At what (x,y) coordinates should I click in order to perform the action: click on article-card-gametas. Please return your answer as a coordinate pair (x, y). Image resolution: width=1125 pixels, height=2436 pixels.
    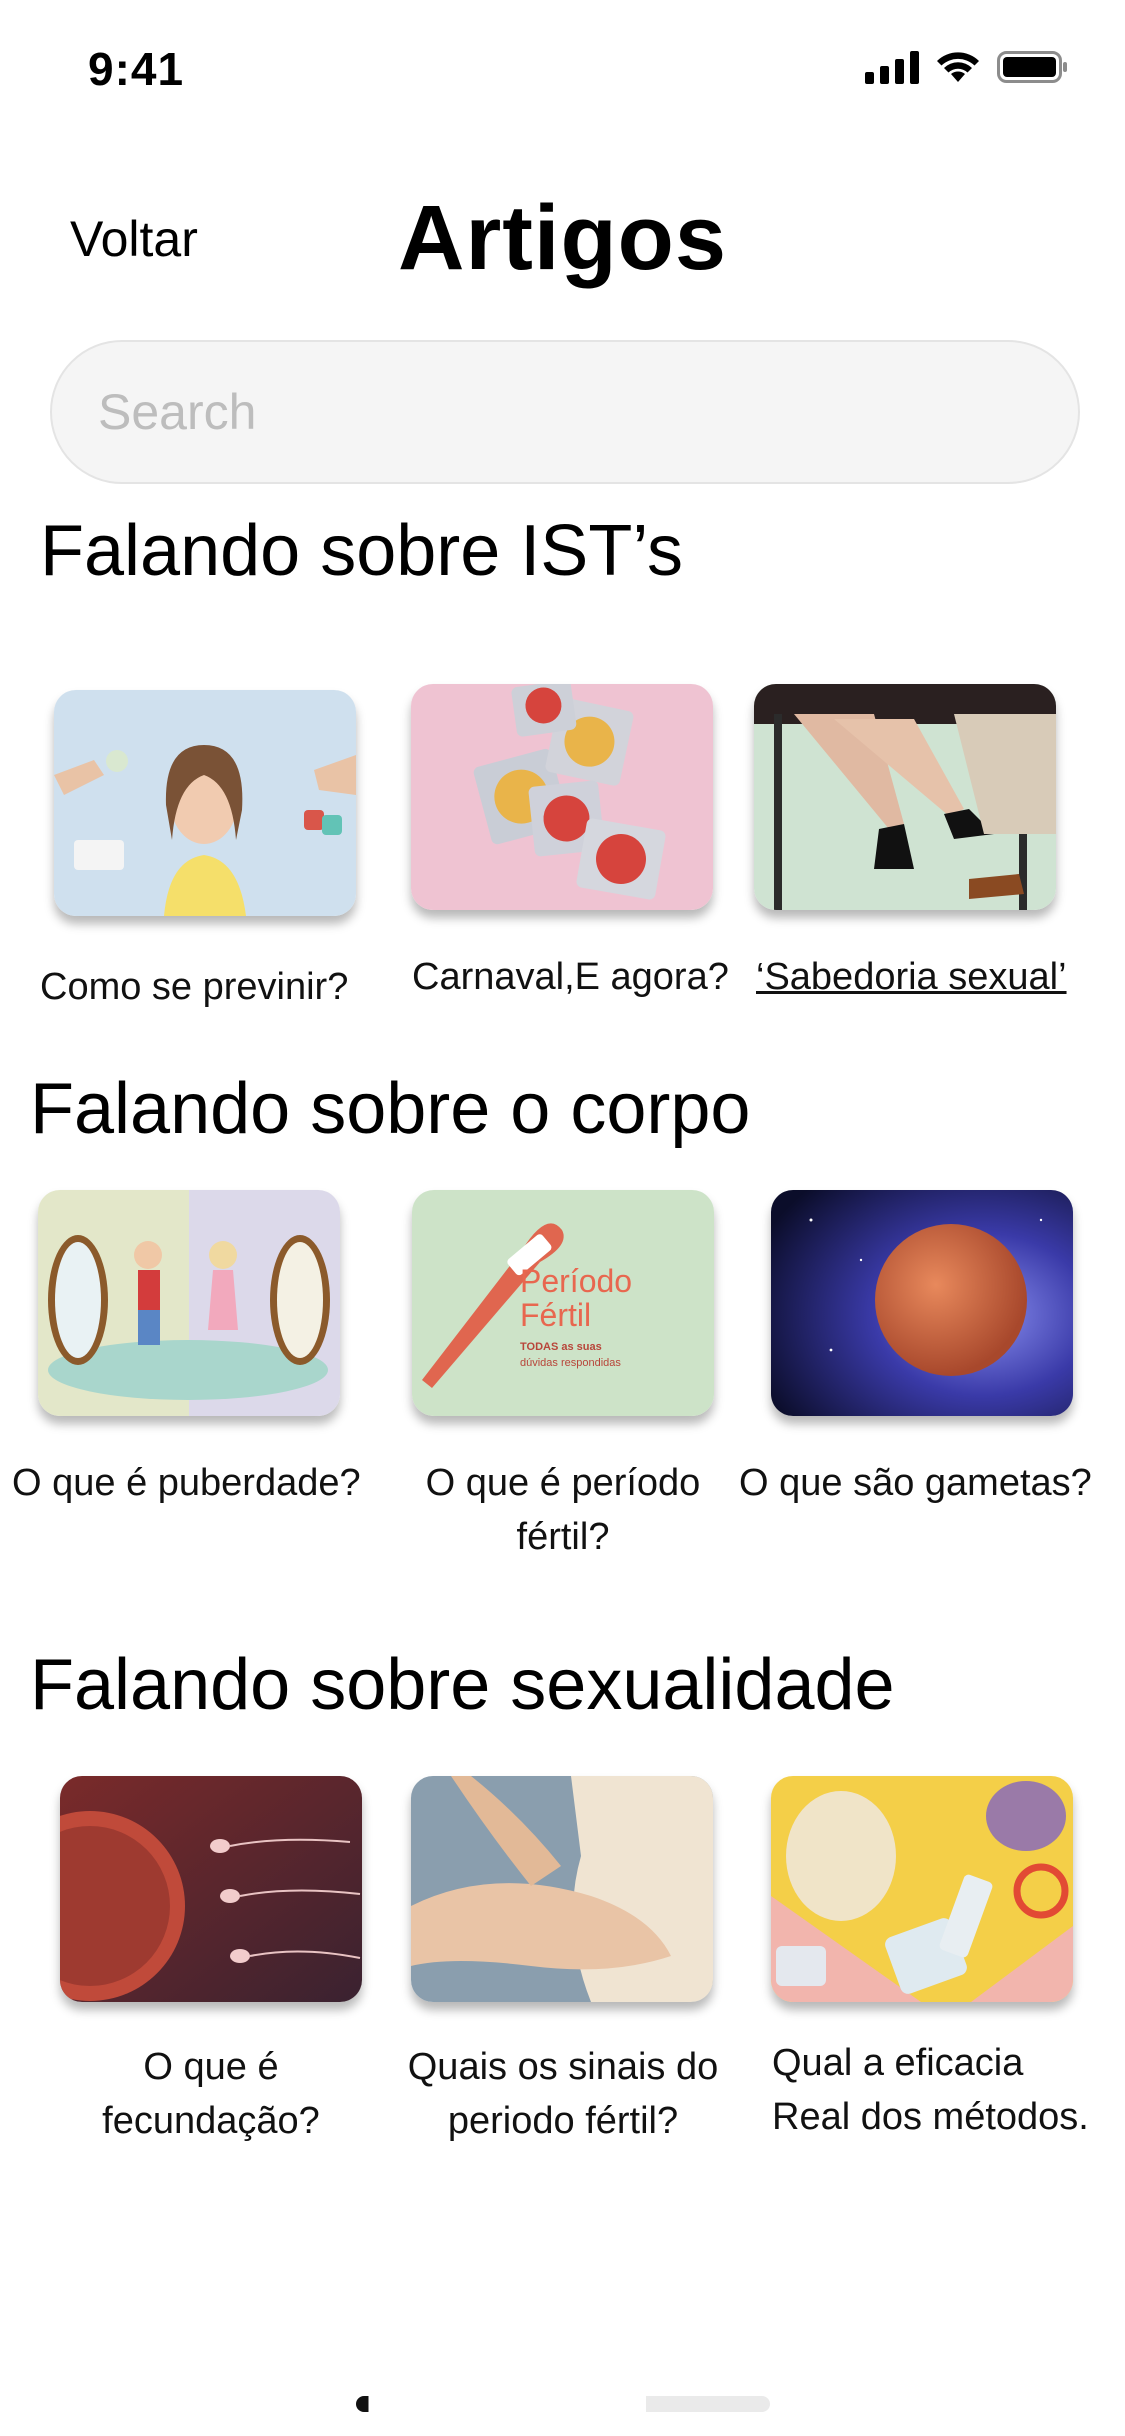
    Looking at the image, I should click on (922, 1303).